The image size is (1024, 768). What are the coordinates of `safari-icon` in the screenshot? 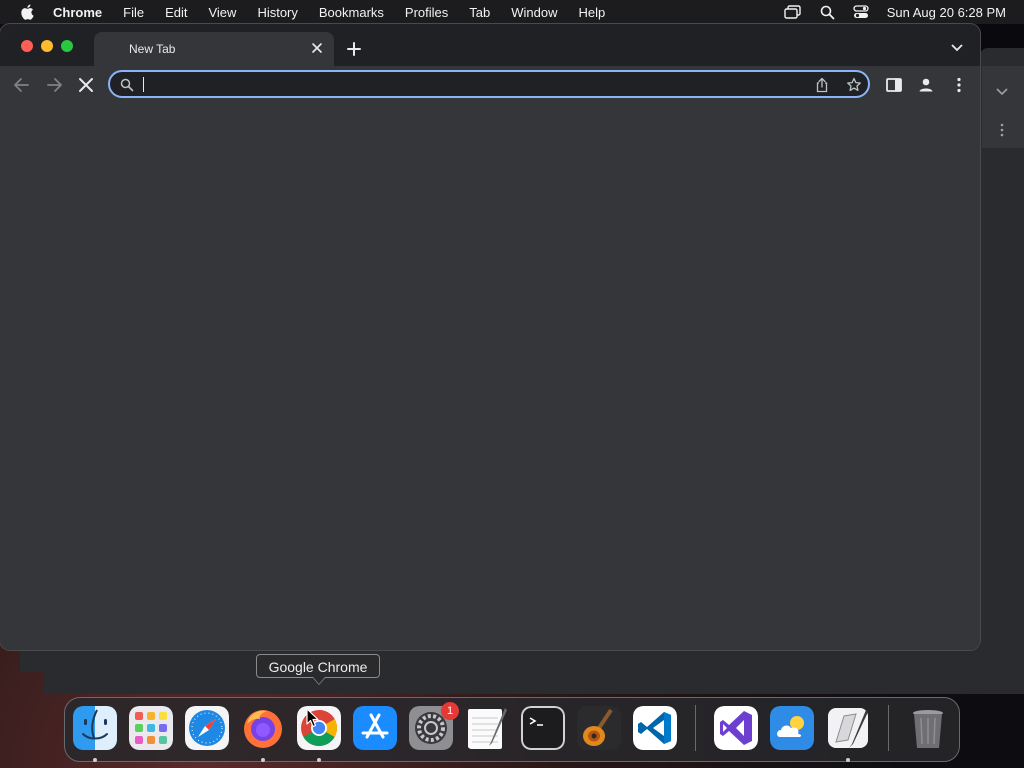 It's located at (207, 728).